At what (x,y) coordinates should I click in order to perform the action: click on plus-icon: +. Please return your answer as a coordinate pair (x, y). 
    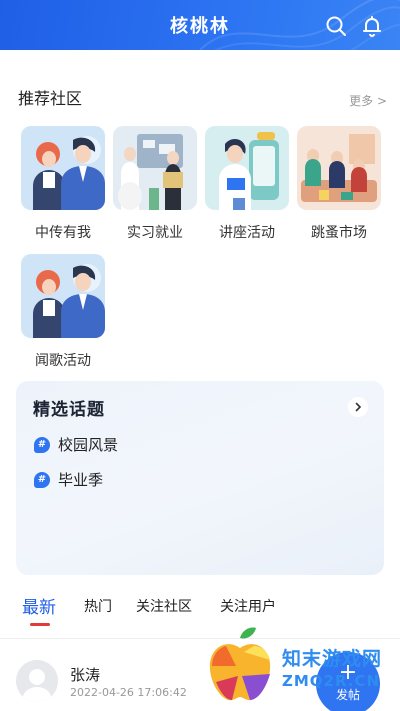
    Looking at the image, I should click on (348, 672).